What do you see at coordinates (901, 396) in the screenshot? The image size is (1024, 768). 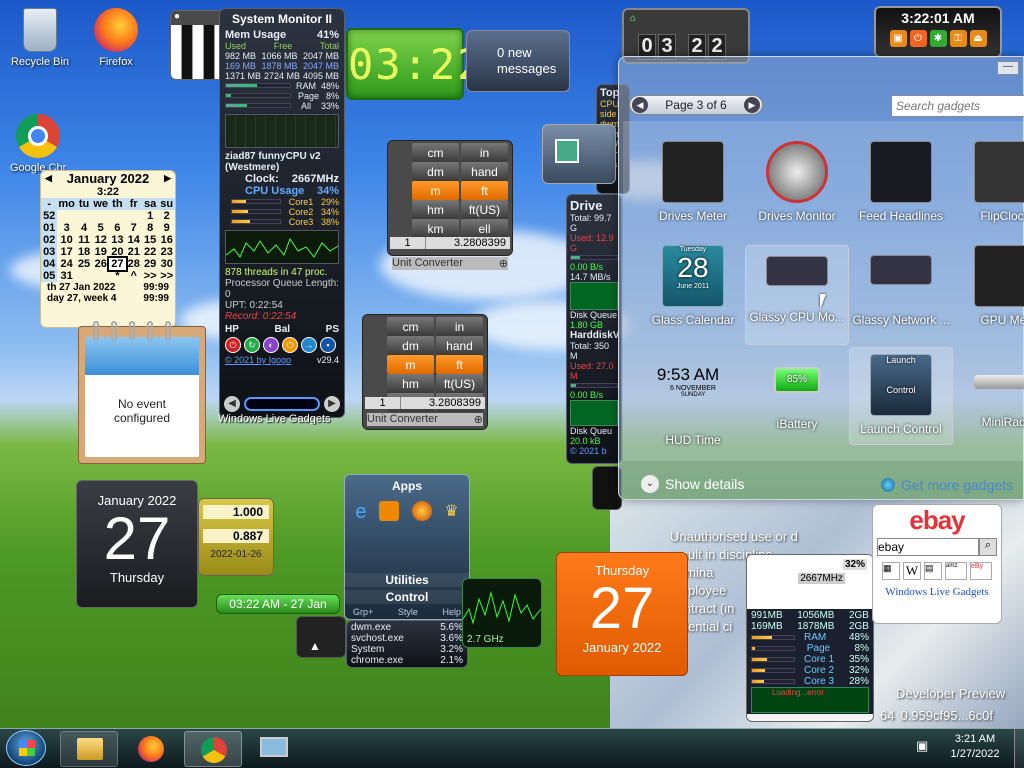 I see `gallery-item-launch-control: Launch Control Launch Control` at bounding box center [901, 396].